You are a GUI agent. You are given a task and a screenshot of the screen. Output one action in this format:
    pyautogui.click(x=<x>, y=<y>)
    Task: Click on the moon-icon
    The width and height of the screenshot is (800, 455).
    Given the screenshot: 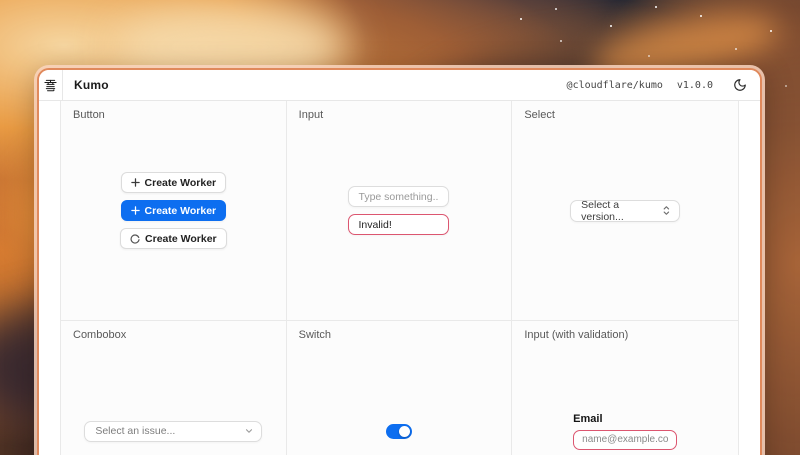 What is the action you would take?
    pyautogui.click(x=740, y=85)
    